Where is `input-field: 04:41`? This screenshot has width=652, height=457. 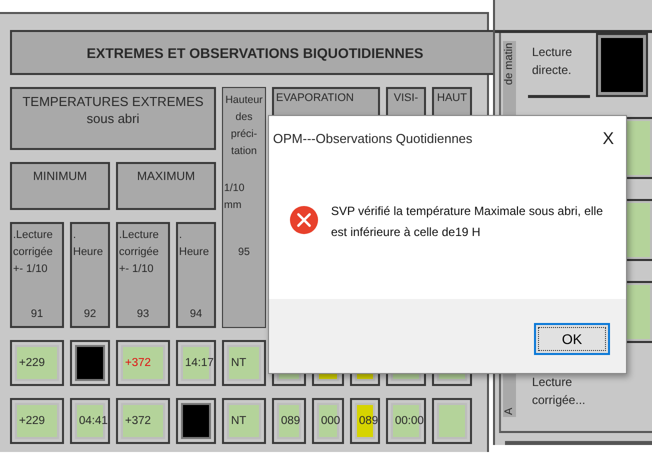 input-field: 04:41 is located at coordinates (90, 421).